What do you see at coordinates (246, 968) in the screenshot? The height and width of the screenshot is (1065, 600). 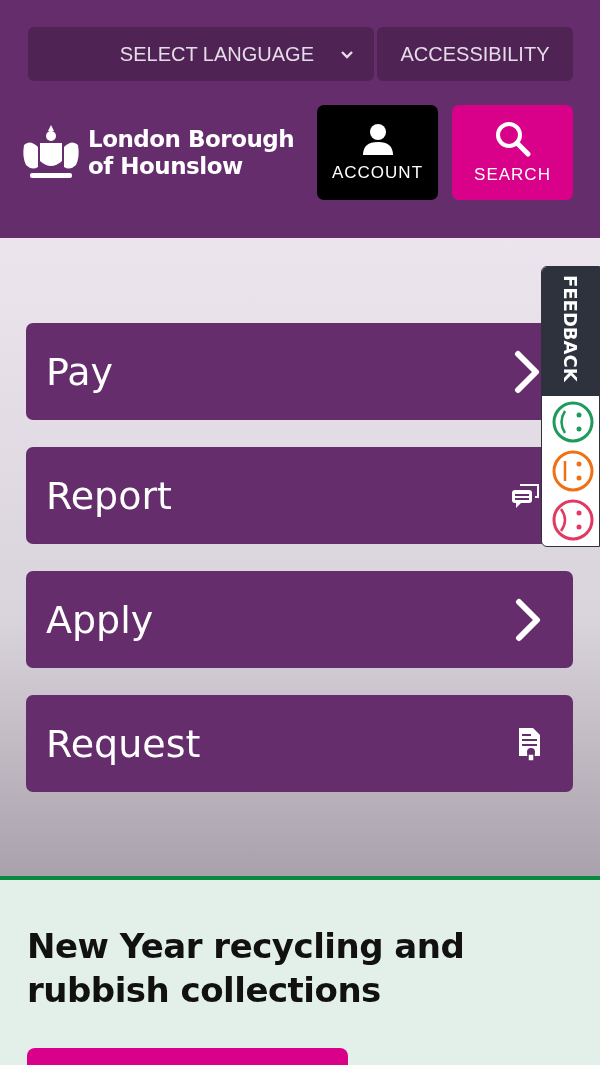 I see `news-heading: New Year recycling and rubbish collections` at bounding box center [246, 968].